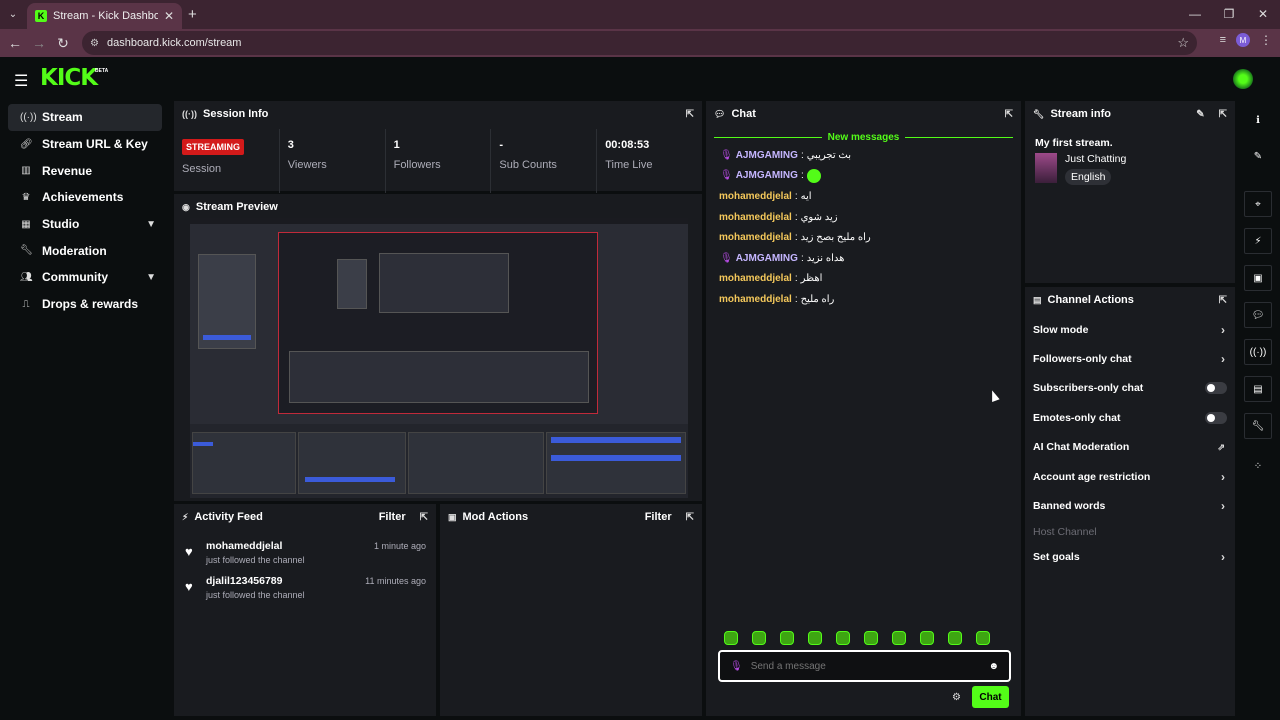  I want to click on sidebar-item-moderation: 🔧︎ Moderation, so click(85, 250).